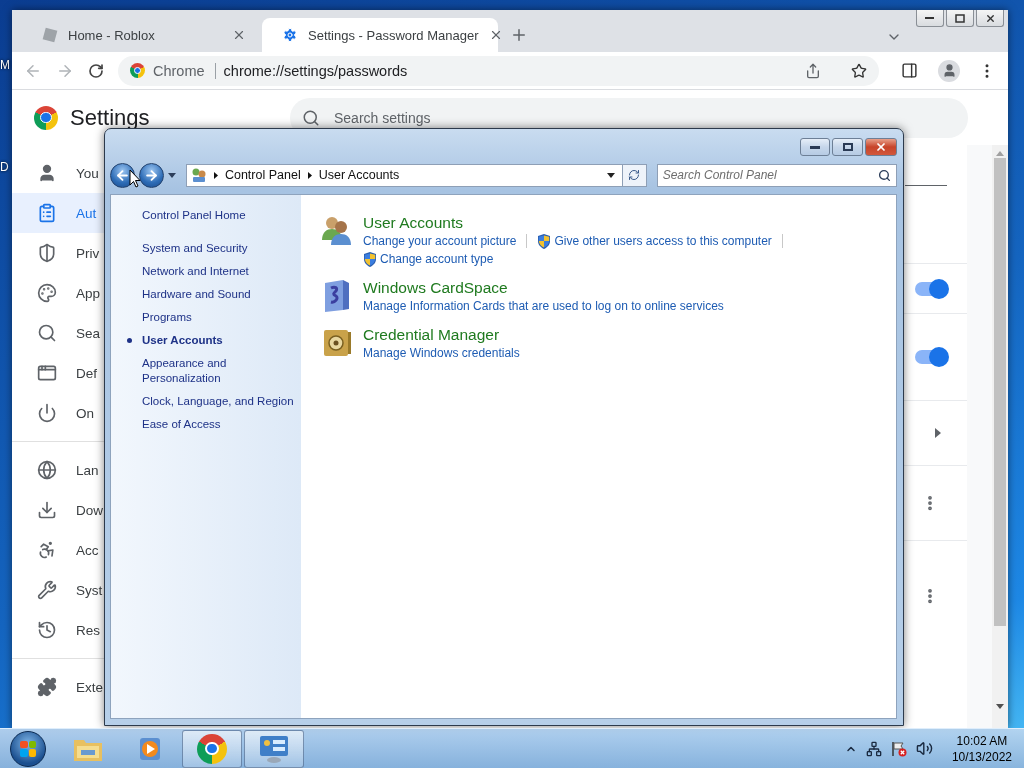 Image resolution: width=1024 pixels, height=768 pixels. What do you see at coordinates (58, 253) in the screenshot?
I see `sidebar-item: Priv` at bounding box center [58, 253].